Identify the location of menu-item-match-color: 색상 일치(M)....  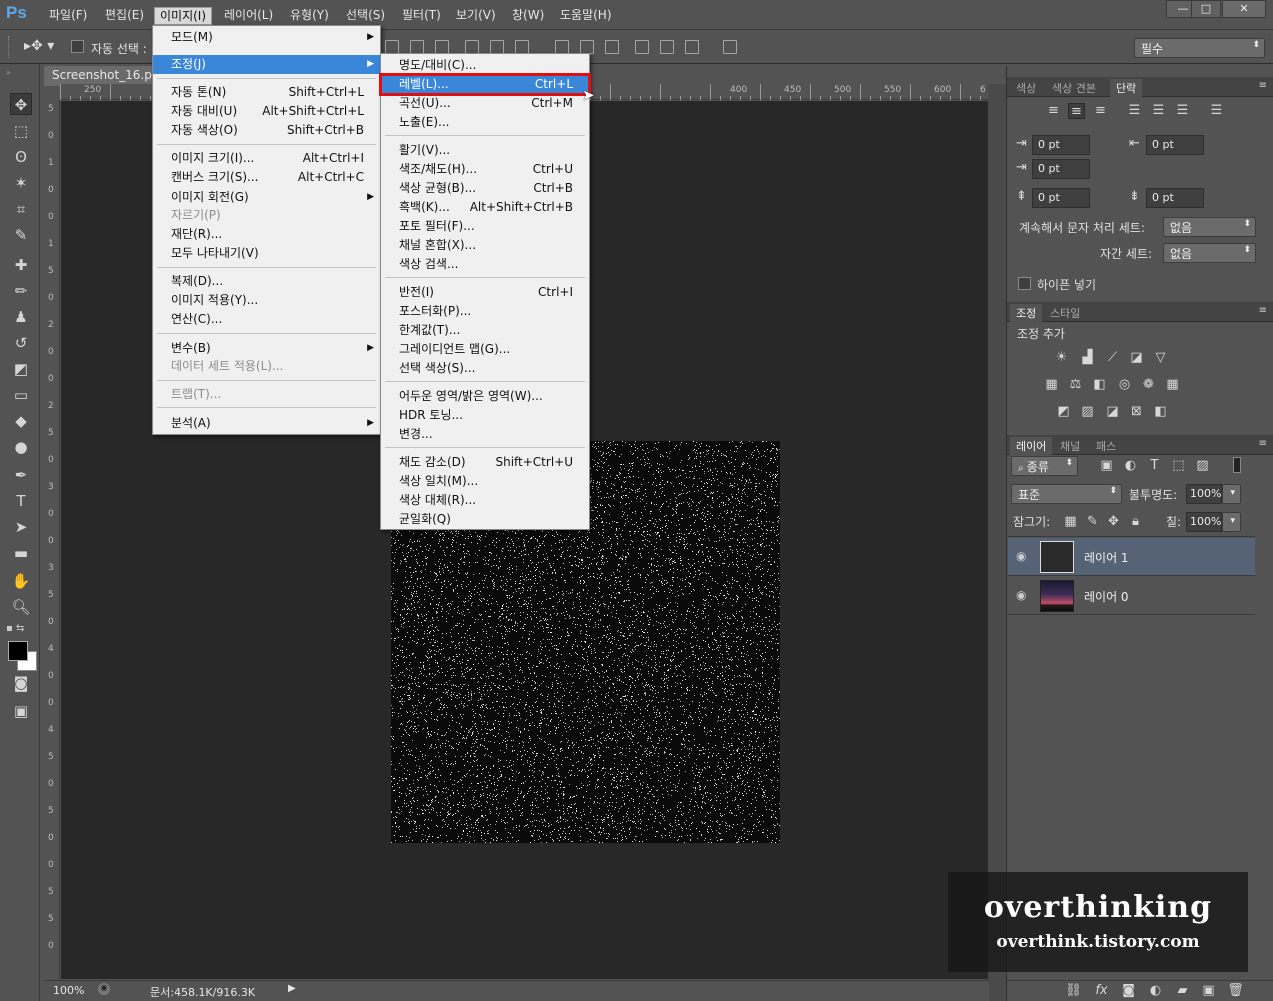
(485, 481).